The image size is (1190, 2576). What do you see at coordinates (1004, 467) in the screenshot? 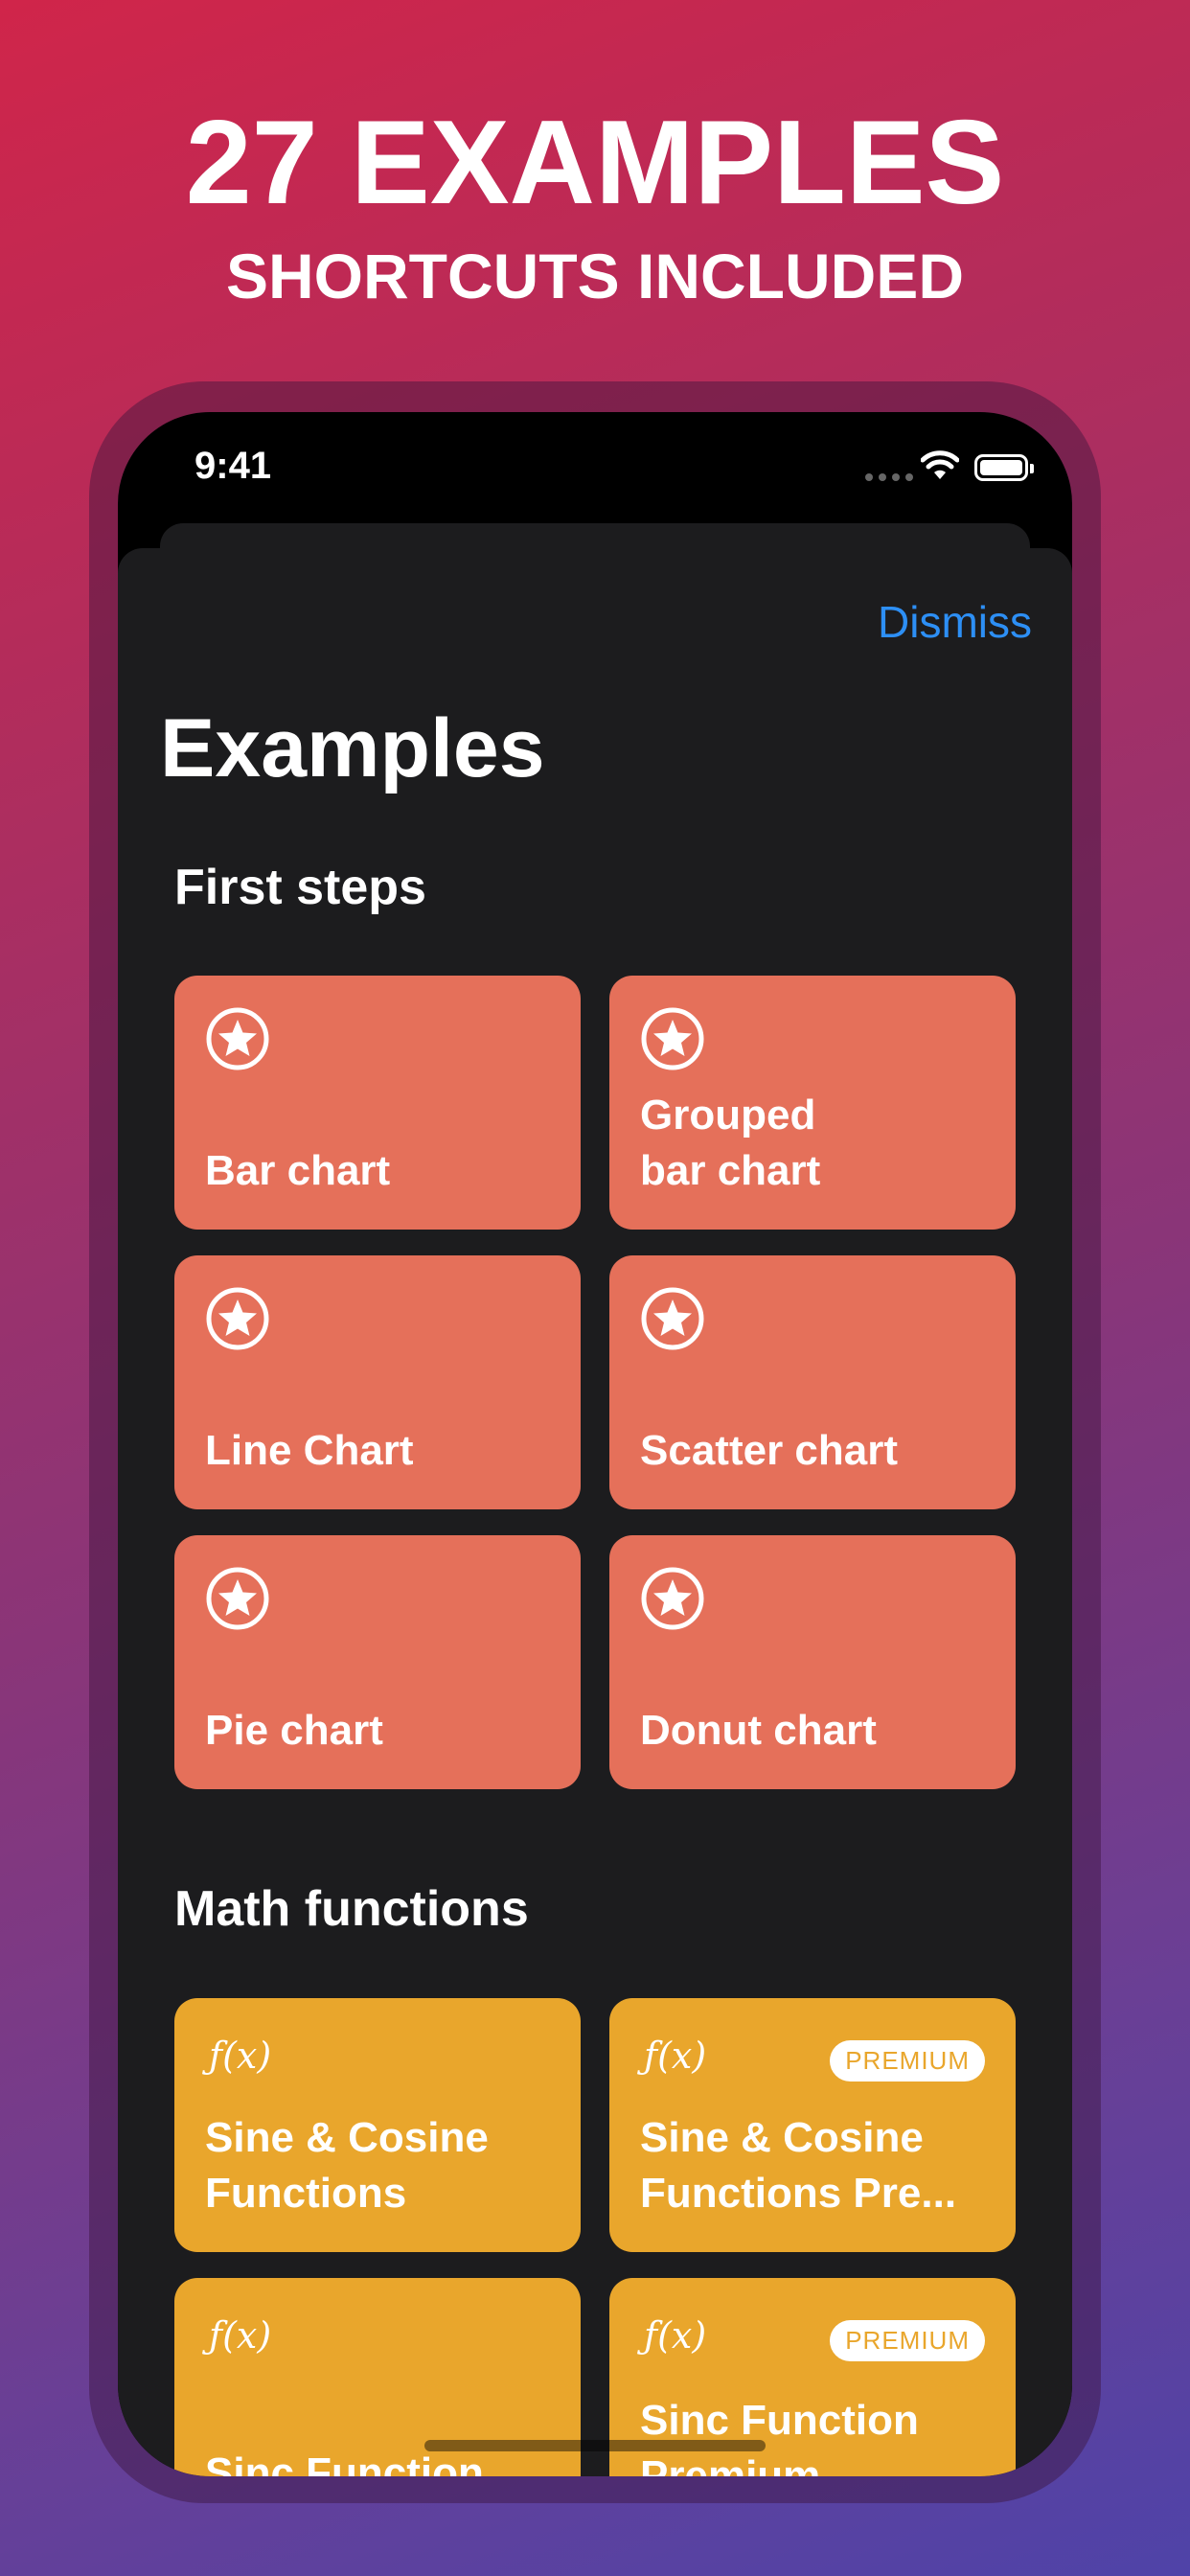
I see `battery-icon` at bounding box center [1004, 467].